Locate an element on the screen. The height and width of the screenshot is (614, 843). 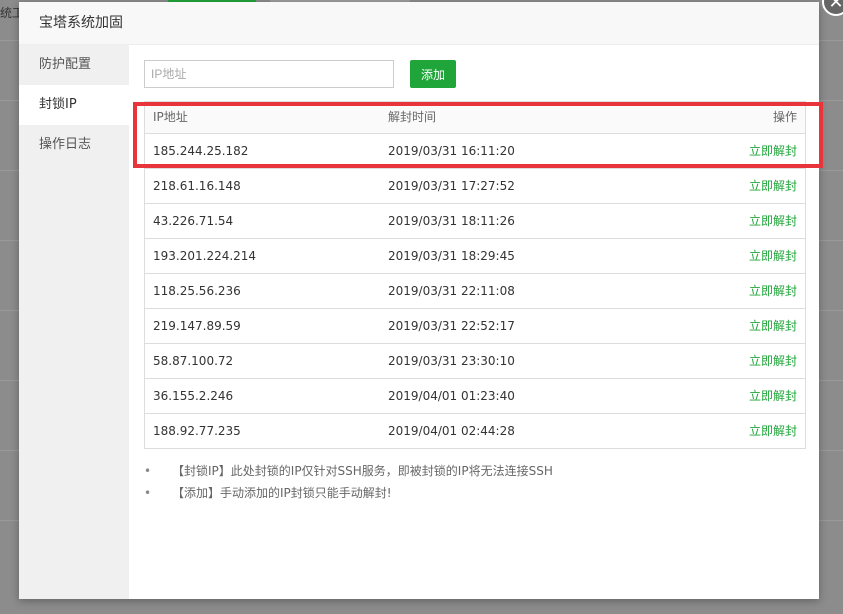
unblock-time-cell: 2019/03/31 16:11:20 is located at coordinates (451, 151).